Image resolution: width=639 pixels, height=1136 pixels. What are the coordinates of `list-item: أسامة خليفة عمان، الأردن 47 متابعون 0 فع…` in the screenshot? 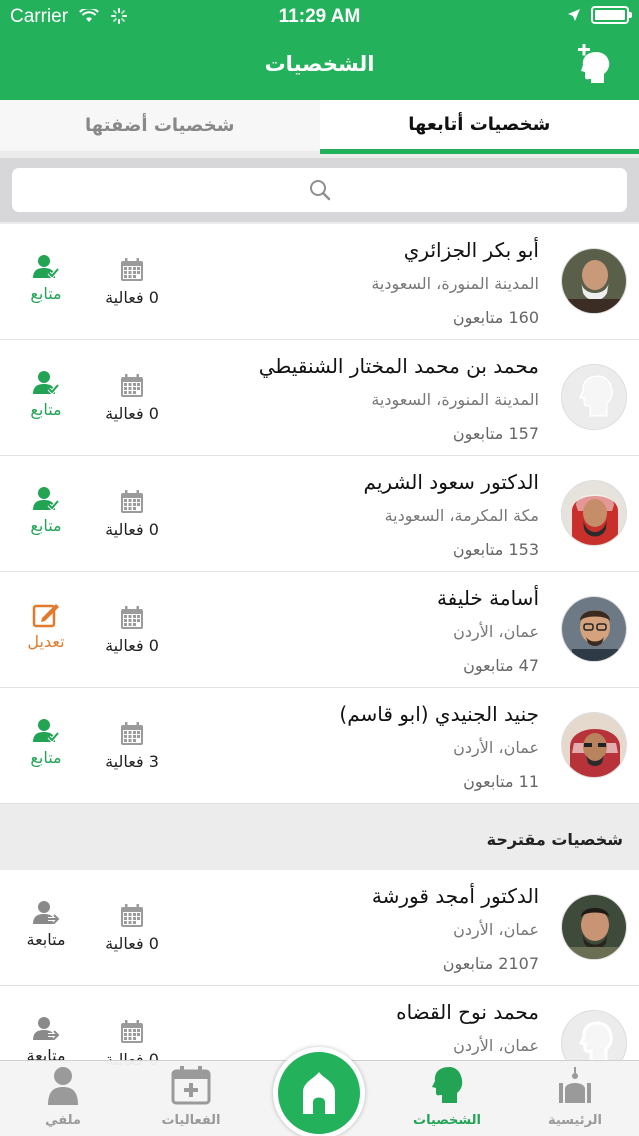 It's located at (319, 630).